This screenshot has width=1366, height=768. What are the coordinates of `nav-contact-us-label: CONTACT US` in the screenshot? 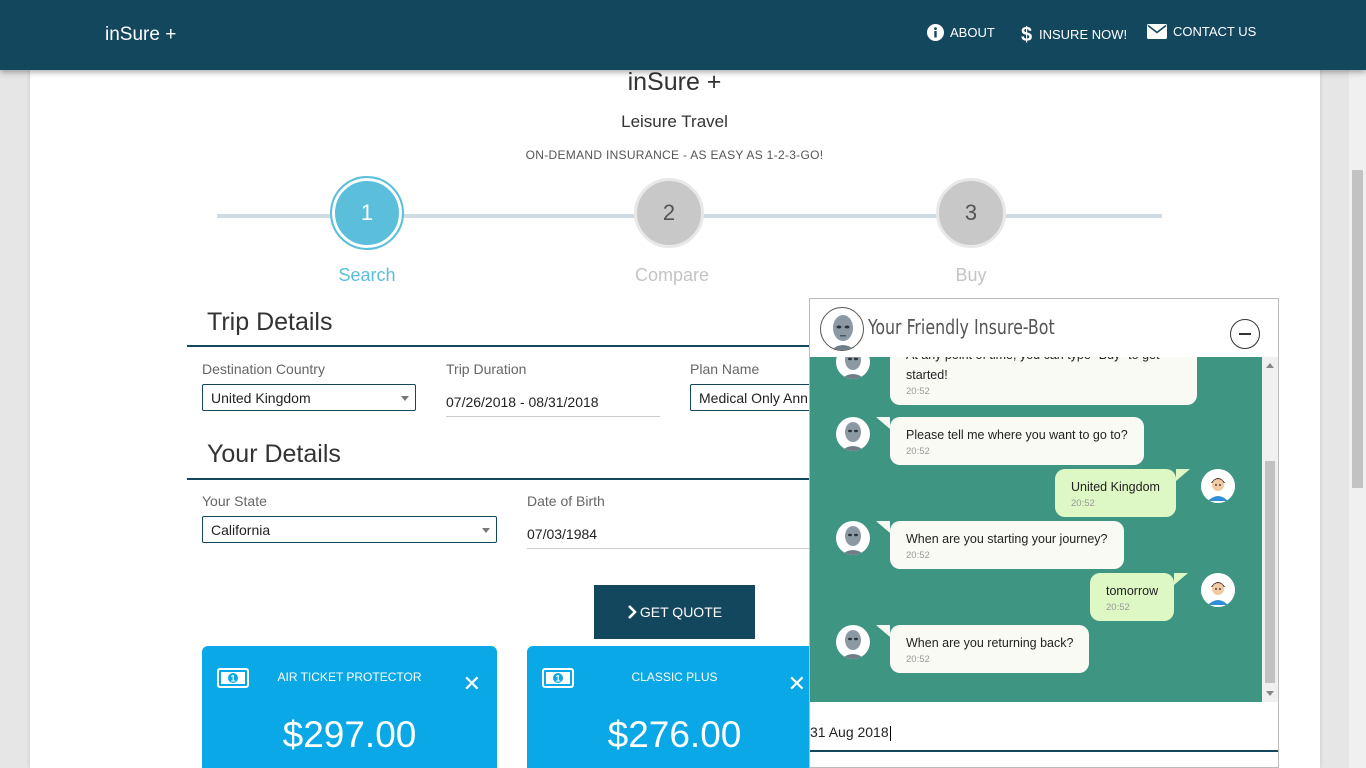 It's located at (1215, 31).